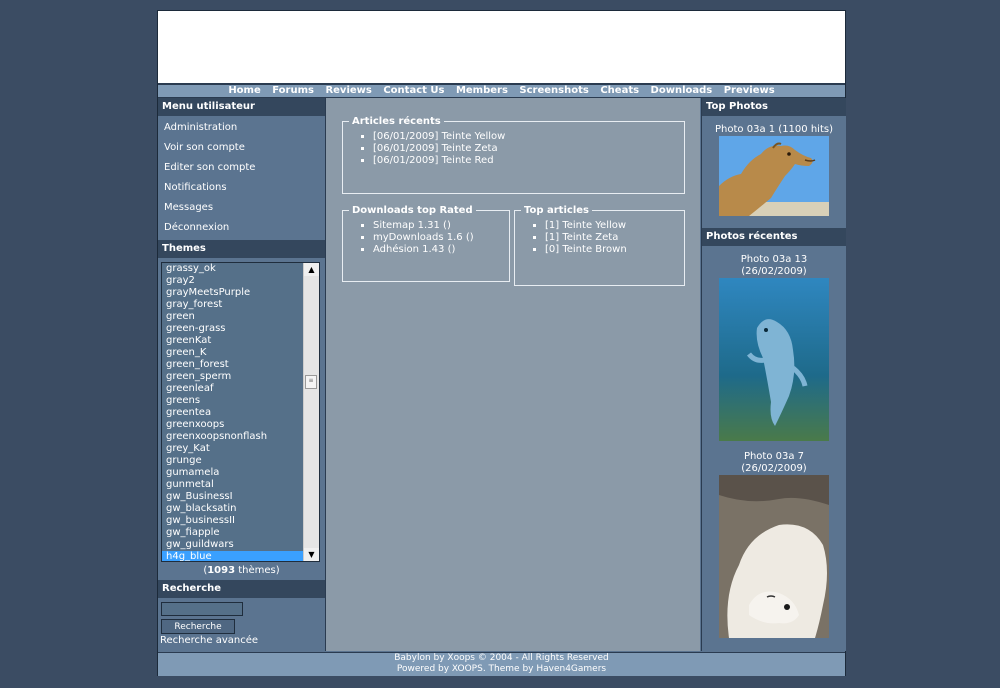 This screenshot has height=688, width=1000. What do you see at coordinates (441, 238) in the screenshot?
I see `download-link: myDownloads 1.6 ()` at bounding box center [441, 238].